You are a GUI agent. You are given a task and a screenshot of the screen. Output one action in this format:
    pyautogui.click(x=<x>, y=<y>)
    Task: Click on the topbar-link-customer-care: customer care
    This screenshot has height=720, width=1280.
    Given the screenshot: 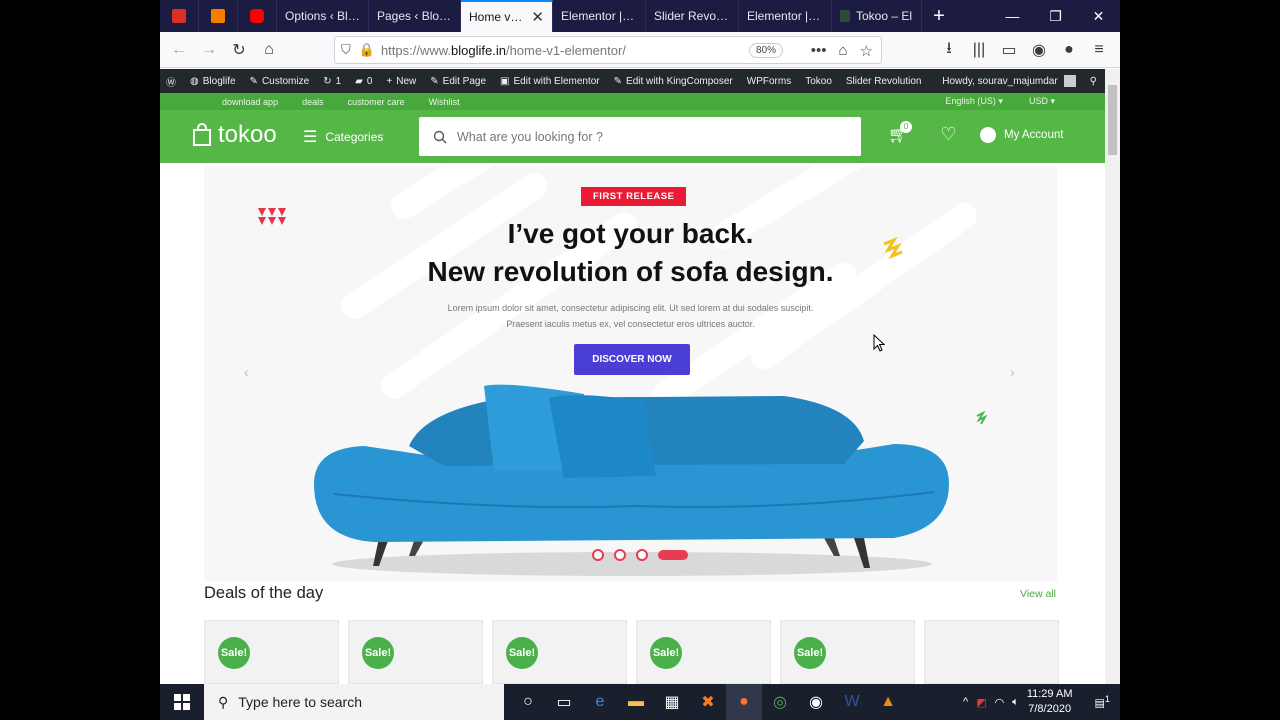 What is the action you would take?
    pyautogui.click(x=376, y=102)
    